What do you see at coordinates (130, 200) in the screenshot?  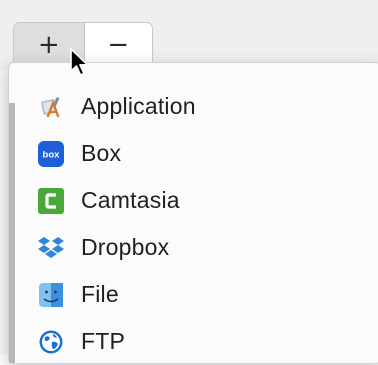 I see `menu-item-label: Camtasia` at bounding box center [130, 200].